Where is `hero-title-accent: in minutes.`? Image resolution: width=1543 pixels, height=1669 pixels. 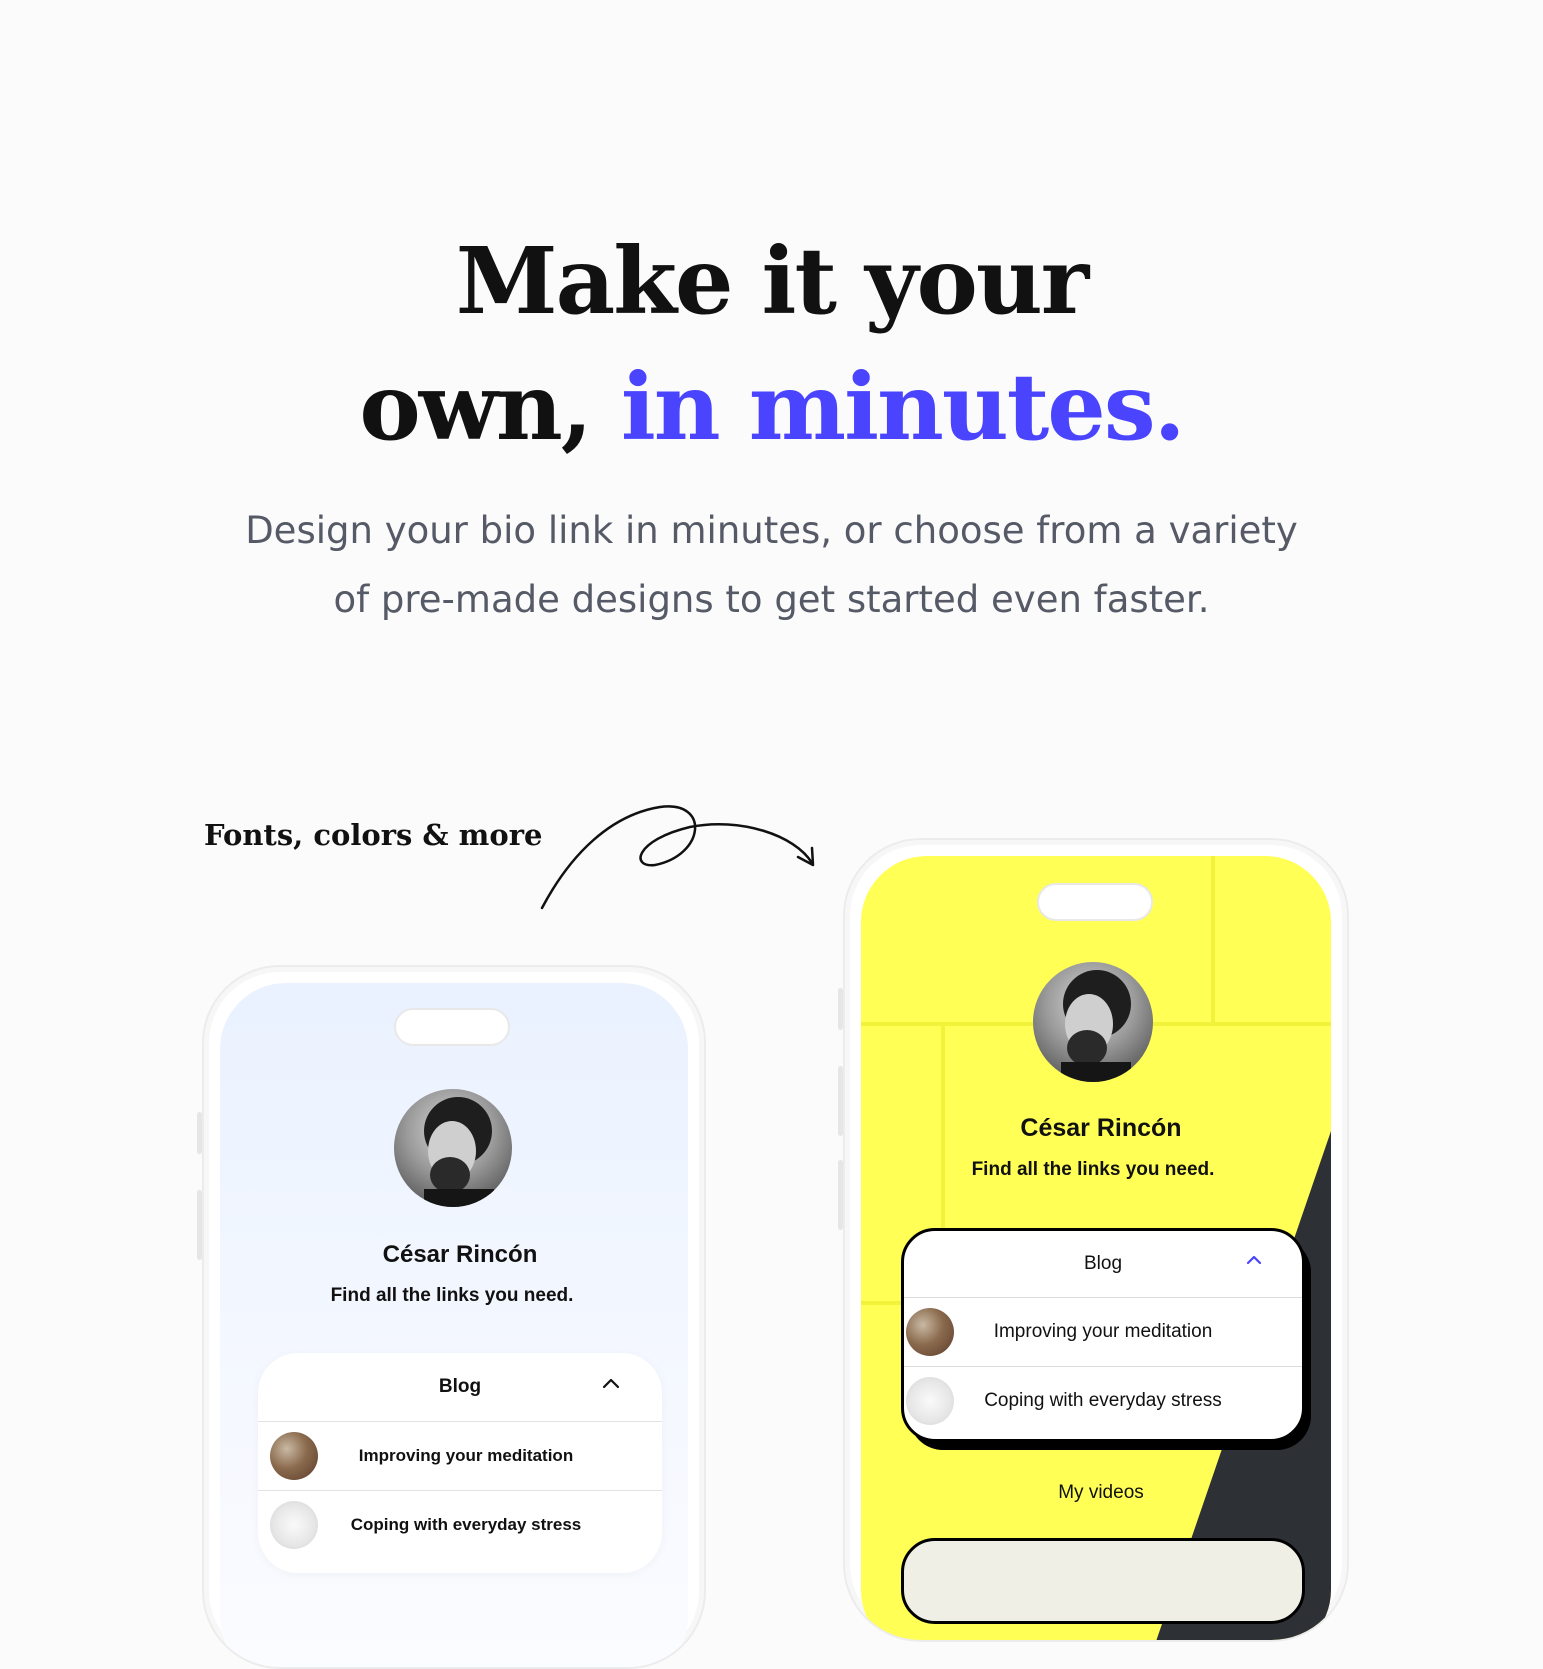 hero-title-accent: in minutes. is located at coordinates (903, 407).